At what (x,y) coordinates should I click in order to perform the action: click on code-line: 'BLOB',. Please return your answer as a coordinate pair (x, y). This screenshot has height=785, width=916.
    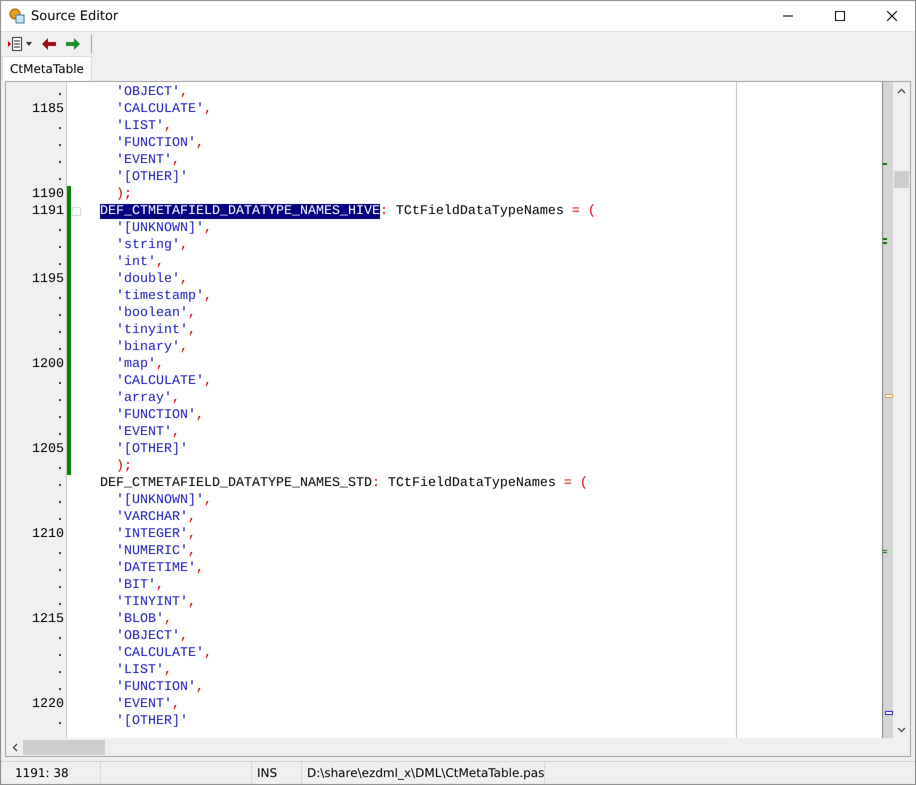
    Looking at the image, I should click on (143, 619).